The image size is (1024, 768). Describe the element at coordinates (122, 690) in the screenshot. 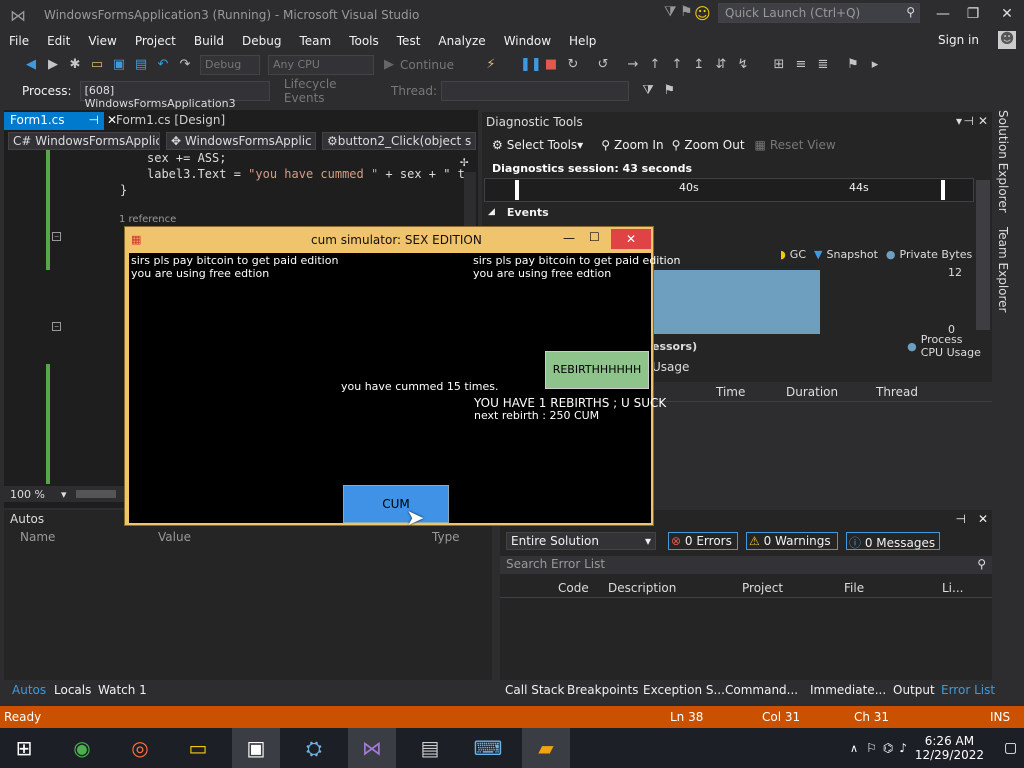

I see `tab-watch-1: Watch 1` at that location.